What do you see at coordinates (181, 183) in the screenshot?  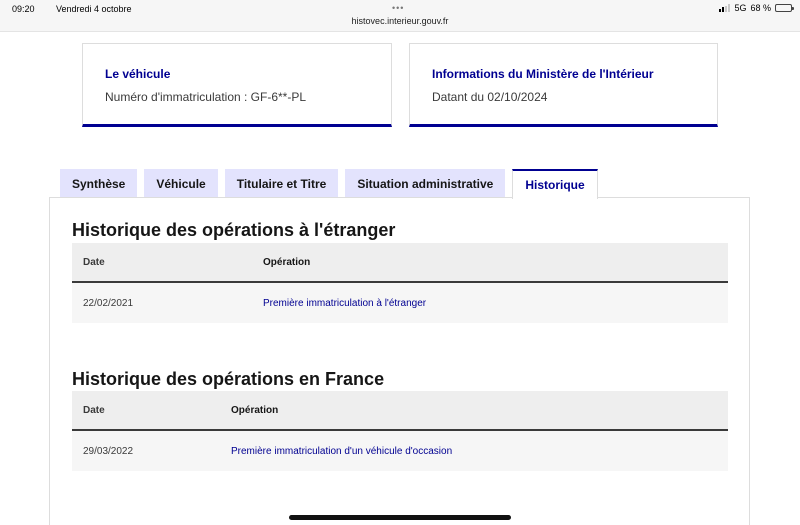 I see `tab-vehicule: Véhicule` at bounding box center [181, 183].